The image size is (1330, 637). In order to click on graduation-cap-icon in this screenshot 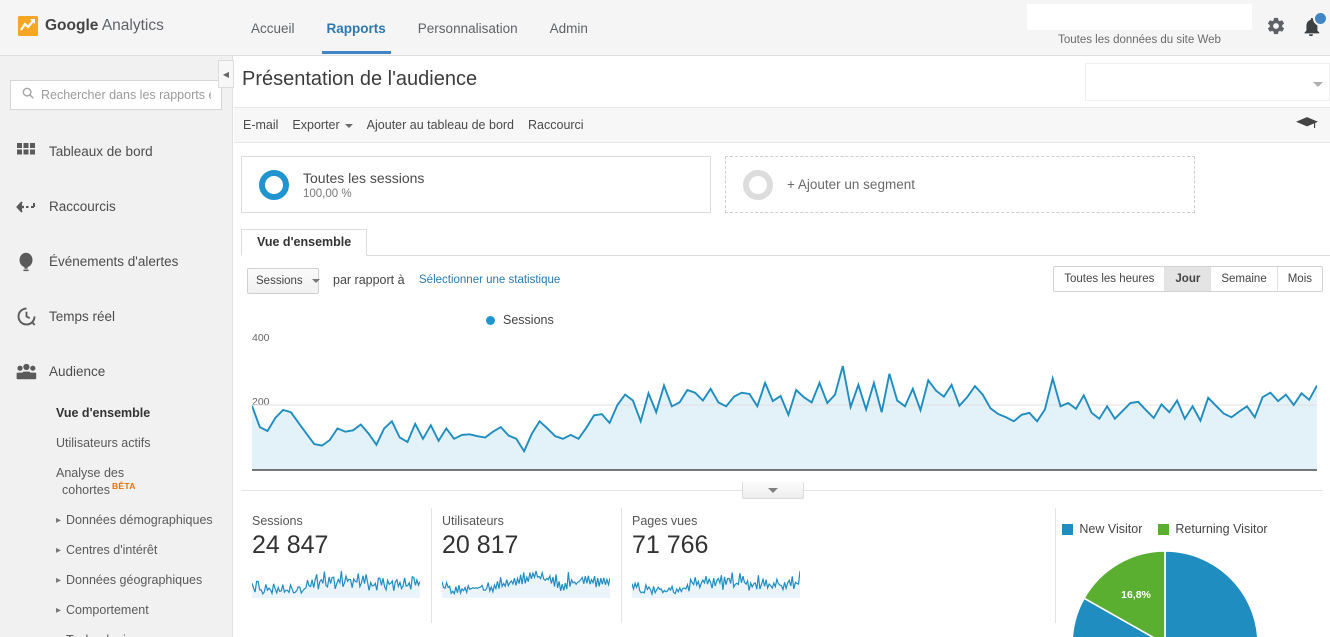, I will do `click(1307, 127)`.